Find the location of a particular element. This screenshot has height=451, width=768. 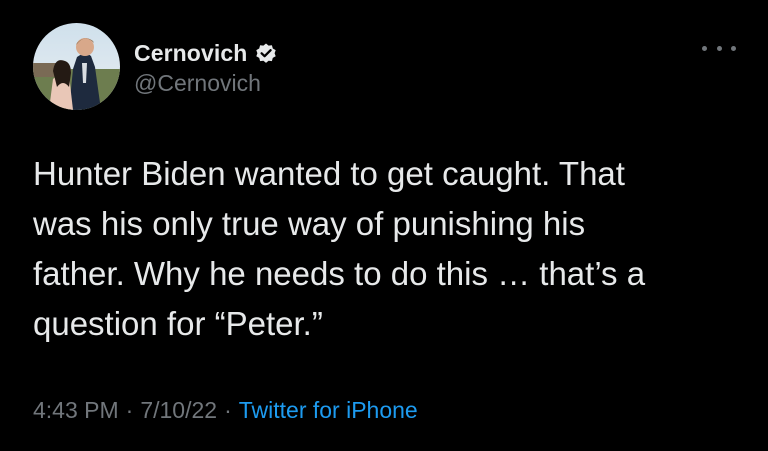

tweet-date: 7/10/22 is located at coordinates (178, 410).